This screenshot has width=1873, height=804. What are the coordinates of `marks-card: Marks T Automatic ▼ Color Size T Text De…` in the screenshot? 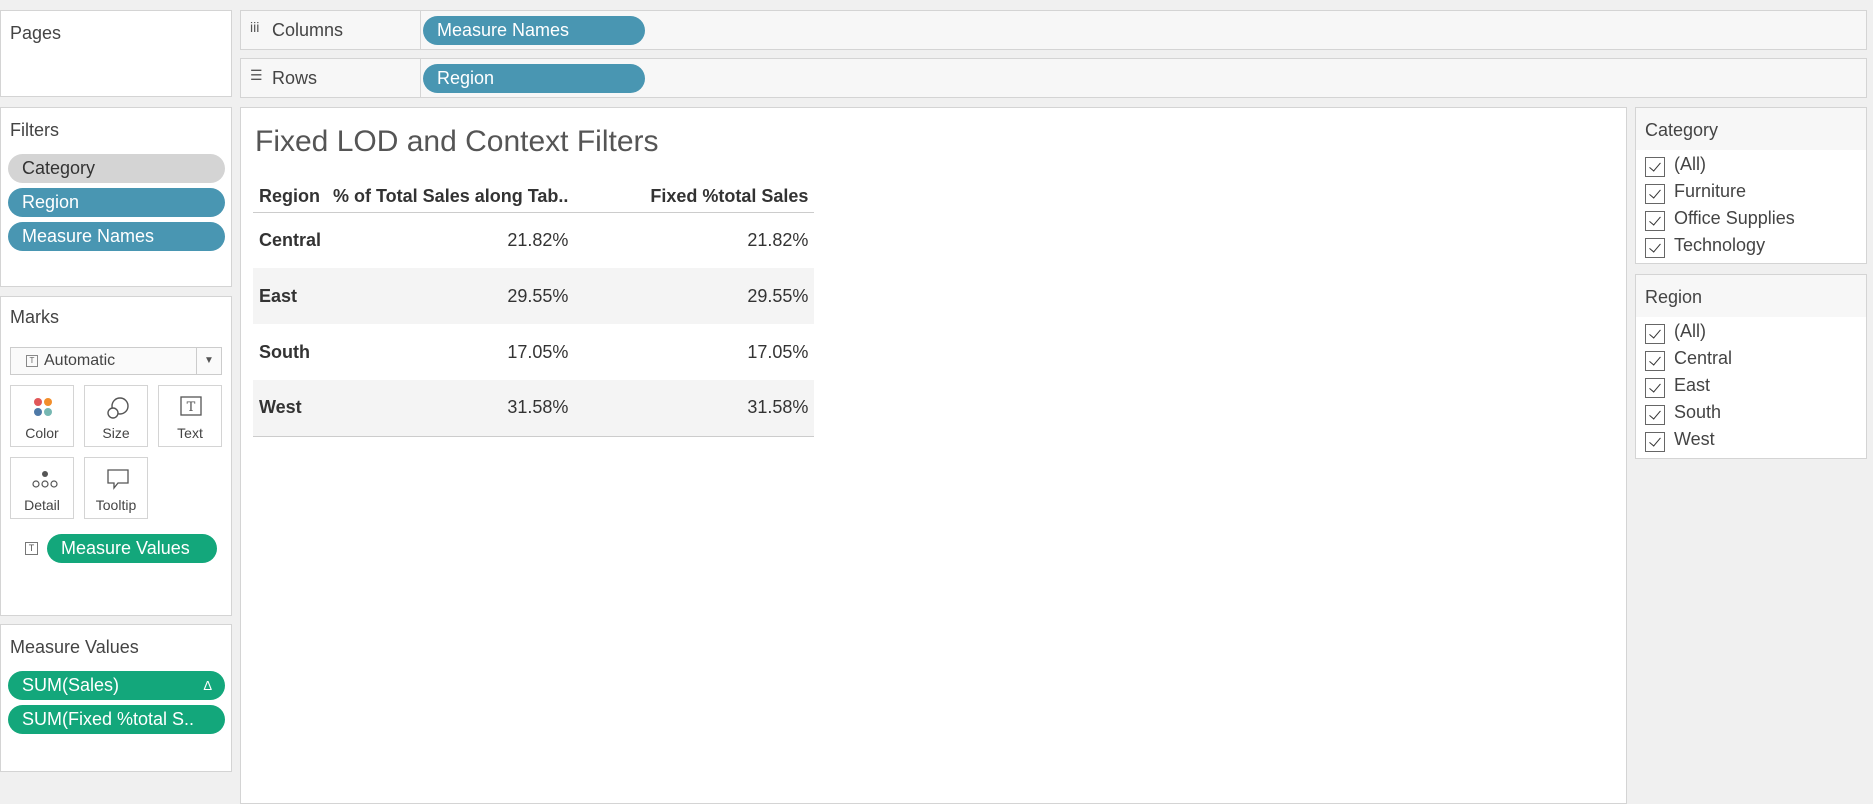 It's located at (116, 456).